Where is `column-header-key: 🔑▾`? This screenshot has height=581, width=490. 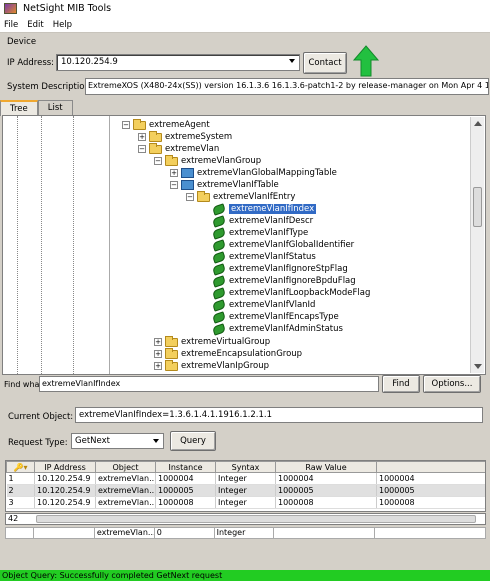 column-header-key: 🔑▾ is located at coordinates (20, 467).